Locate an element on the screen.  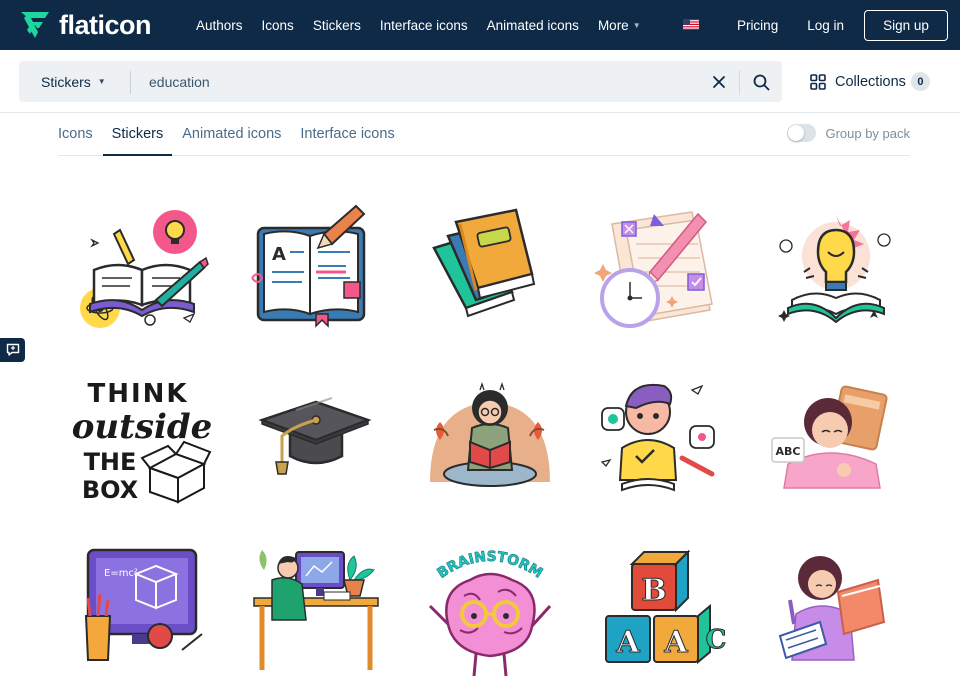
girl-with-books-sticker is located at coordinates (836, 610).